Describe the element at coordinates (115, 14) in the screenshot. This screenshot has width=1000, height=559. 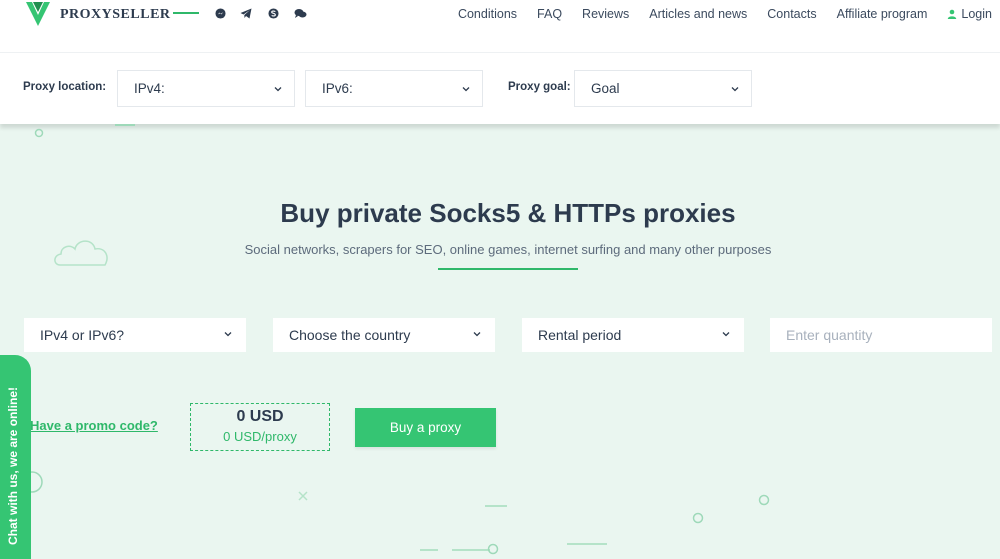
I see `logo-text: PROXYSELLER` at that location.